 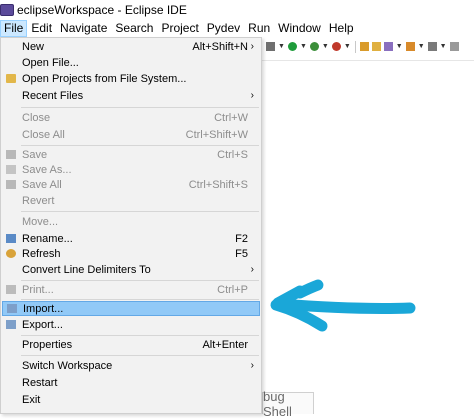 What do you see at coordinates (299, 28) in the screenshot?
I see `menu-window: Window` at bounding box center [299, 28].